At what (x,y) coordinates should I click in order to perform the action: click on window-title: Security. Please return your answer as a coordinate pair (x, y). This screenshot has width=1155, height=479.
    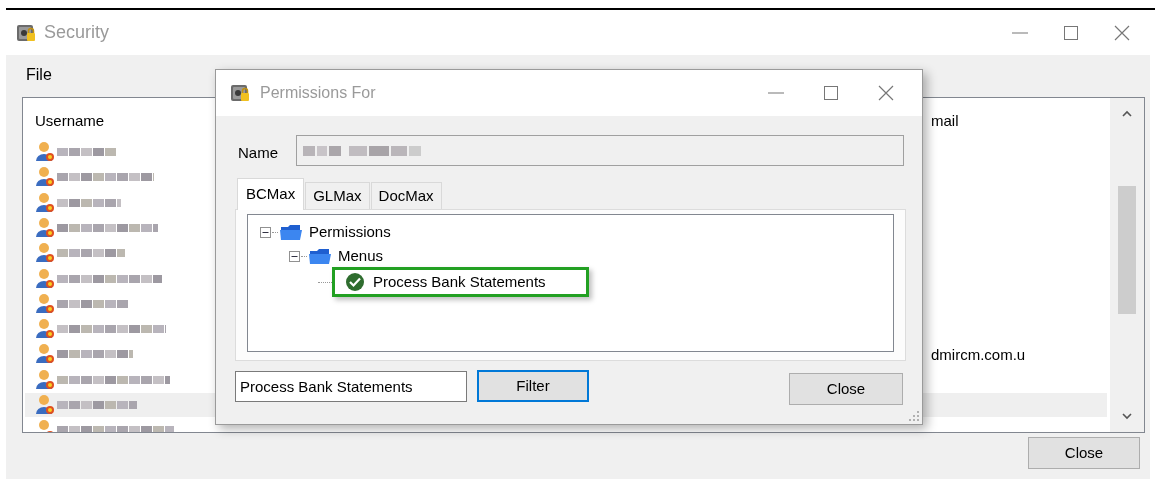
    Looking at the image, I should click on (77, 32).